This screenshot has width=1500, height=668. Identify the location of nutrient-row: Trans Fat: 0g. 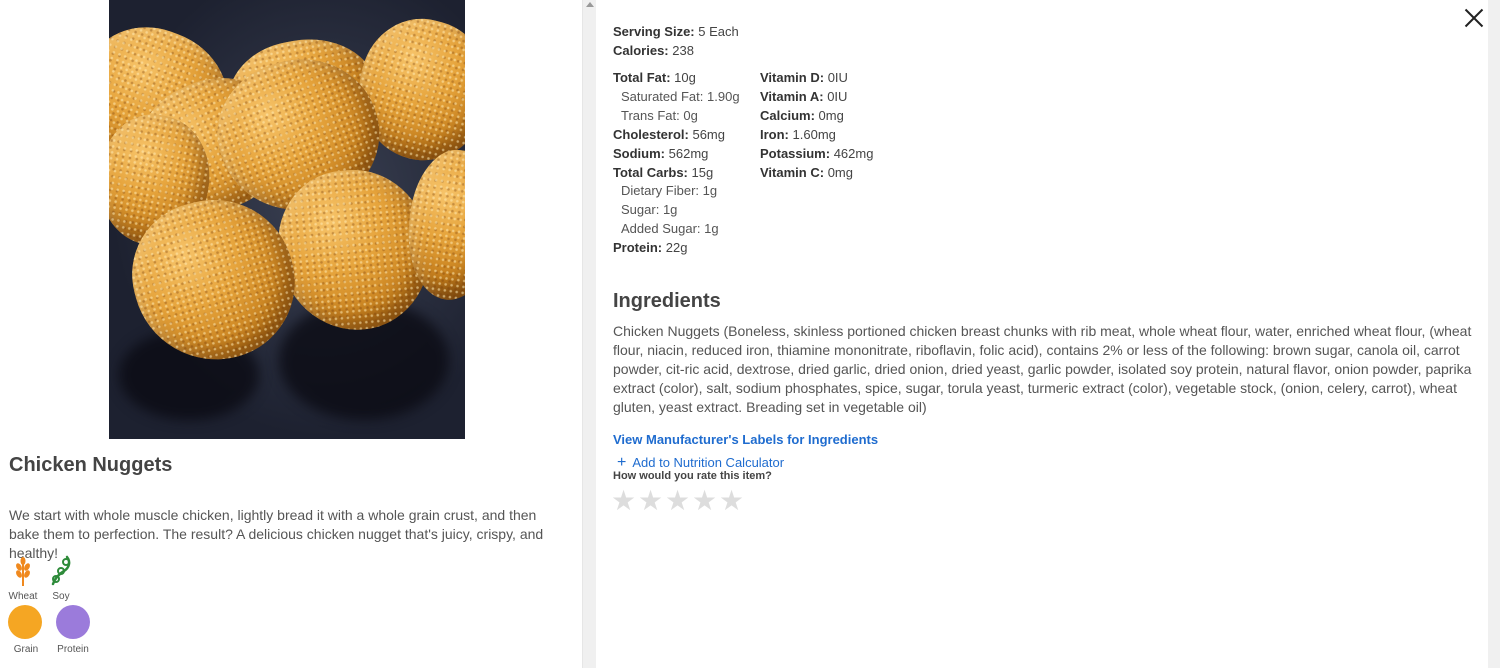
(659, 115).